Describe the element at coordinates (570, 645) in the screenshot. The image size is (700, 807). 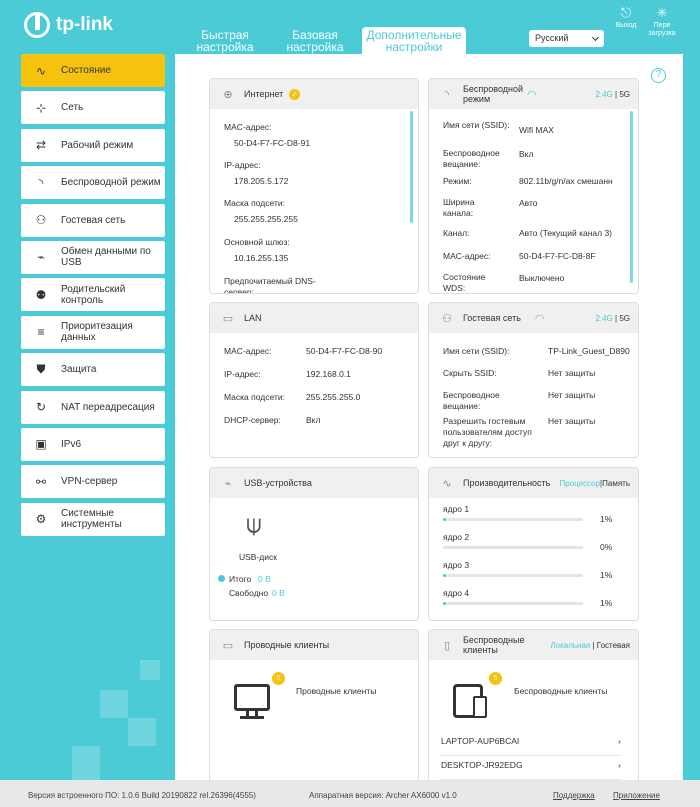
I see `tab-local: Локальная` at that location.